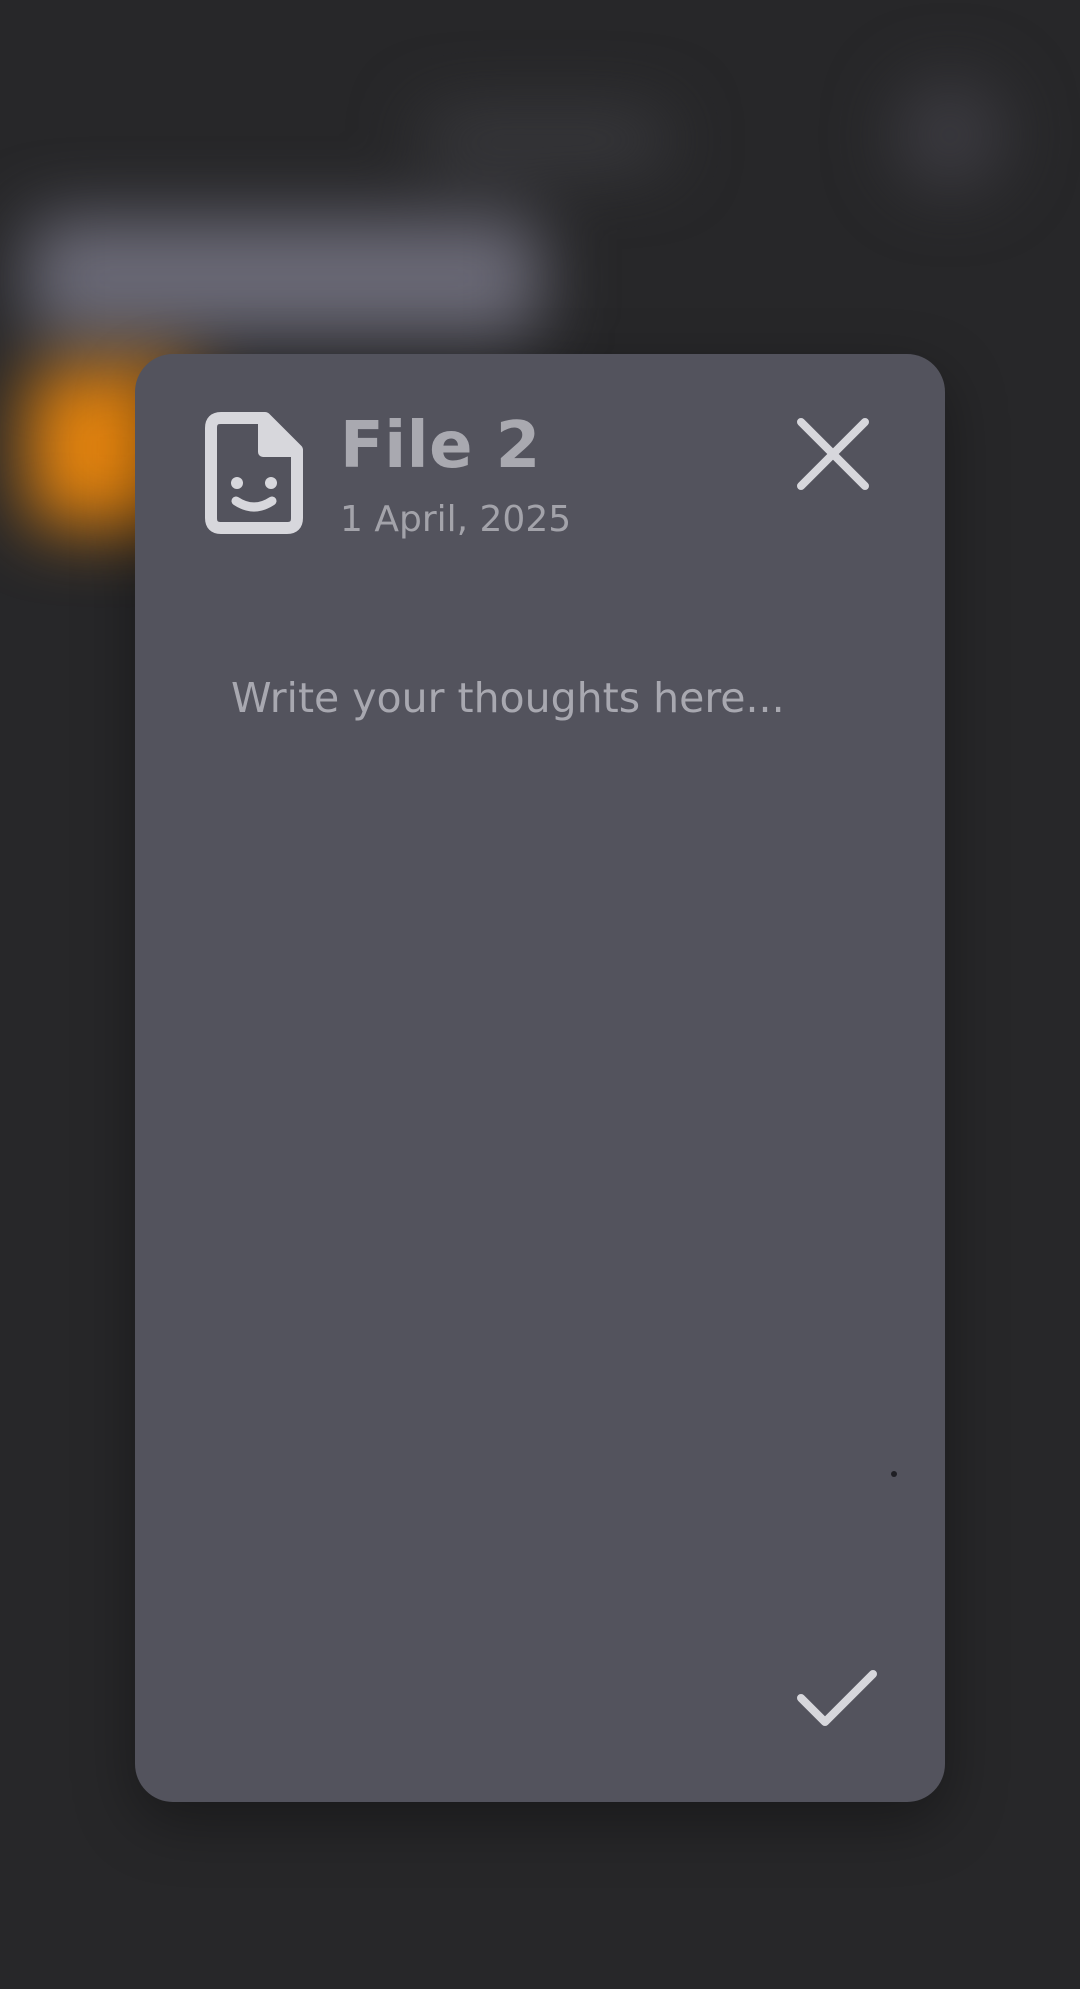  What do you see at coordinates (545, 140) in the screenshot?
I see `background-header-title` at bounding box center [545, 140].